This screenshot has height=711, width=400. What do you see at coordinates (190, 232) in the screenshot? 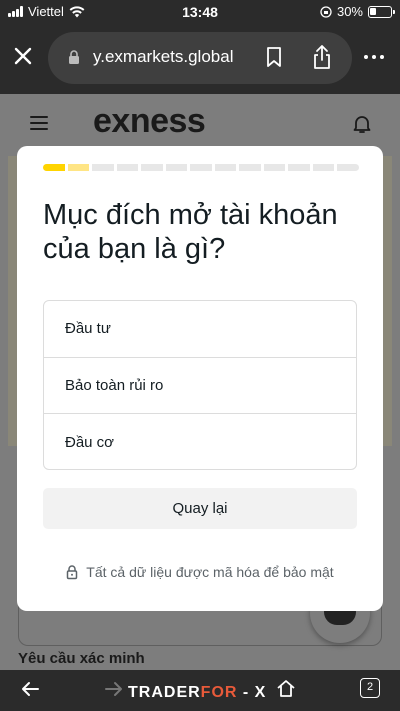
I see `dialog-title: Mục đích mở tài khoản của bạn là gì?` at bounding box center [190, 232].